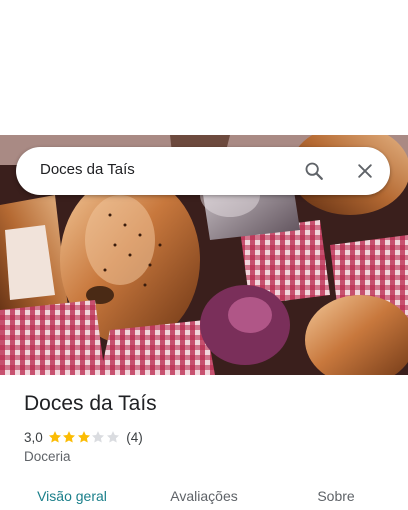  I want to click on search-icon, so click(314, 171).